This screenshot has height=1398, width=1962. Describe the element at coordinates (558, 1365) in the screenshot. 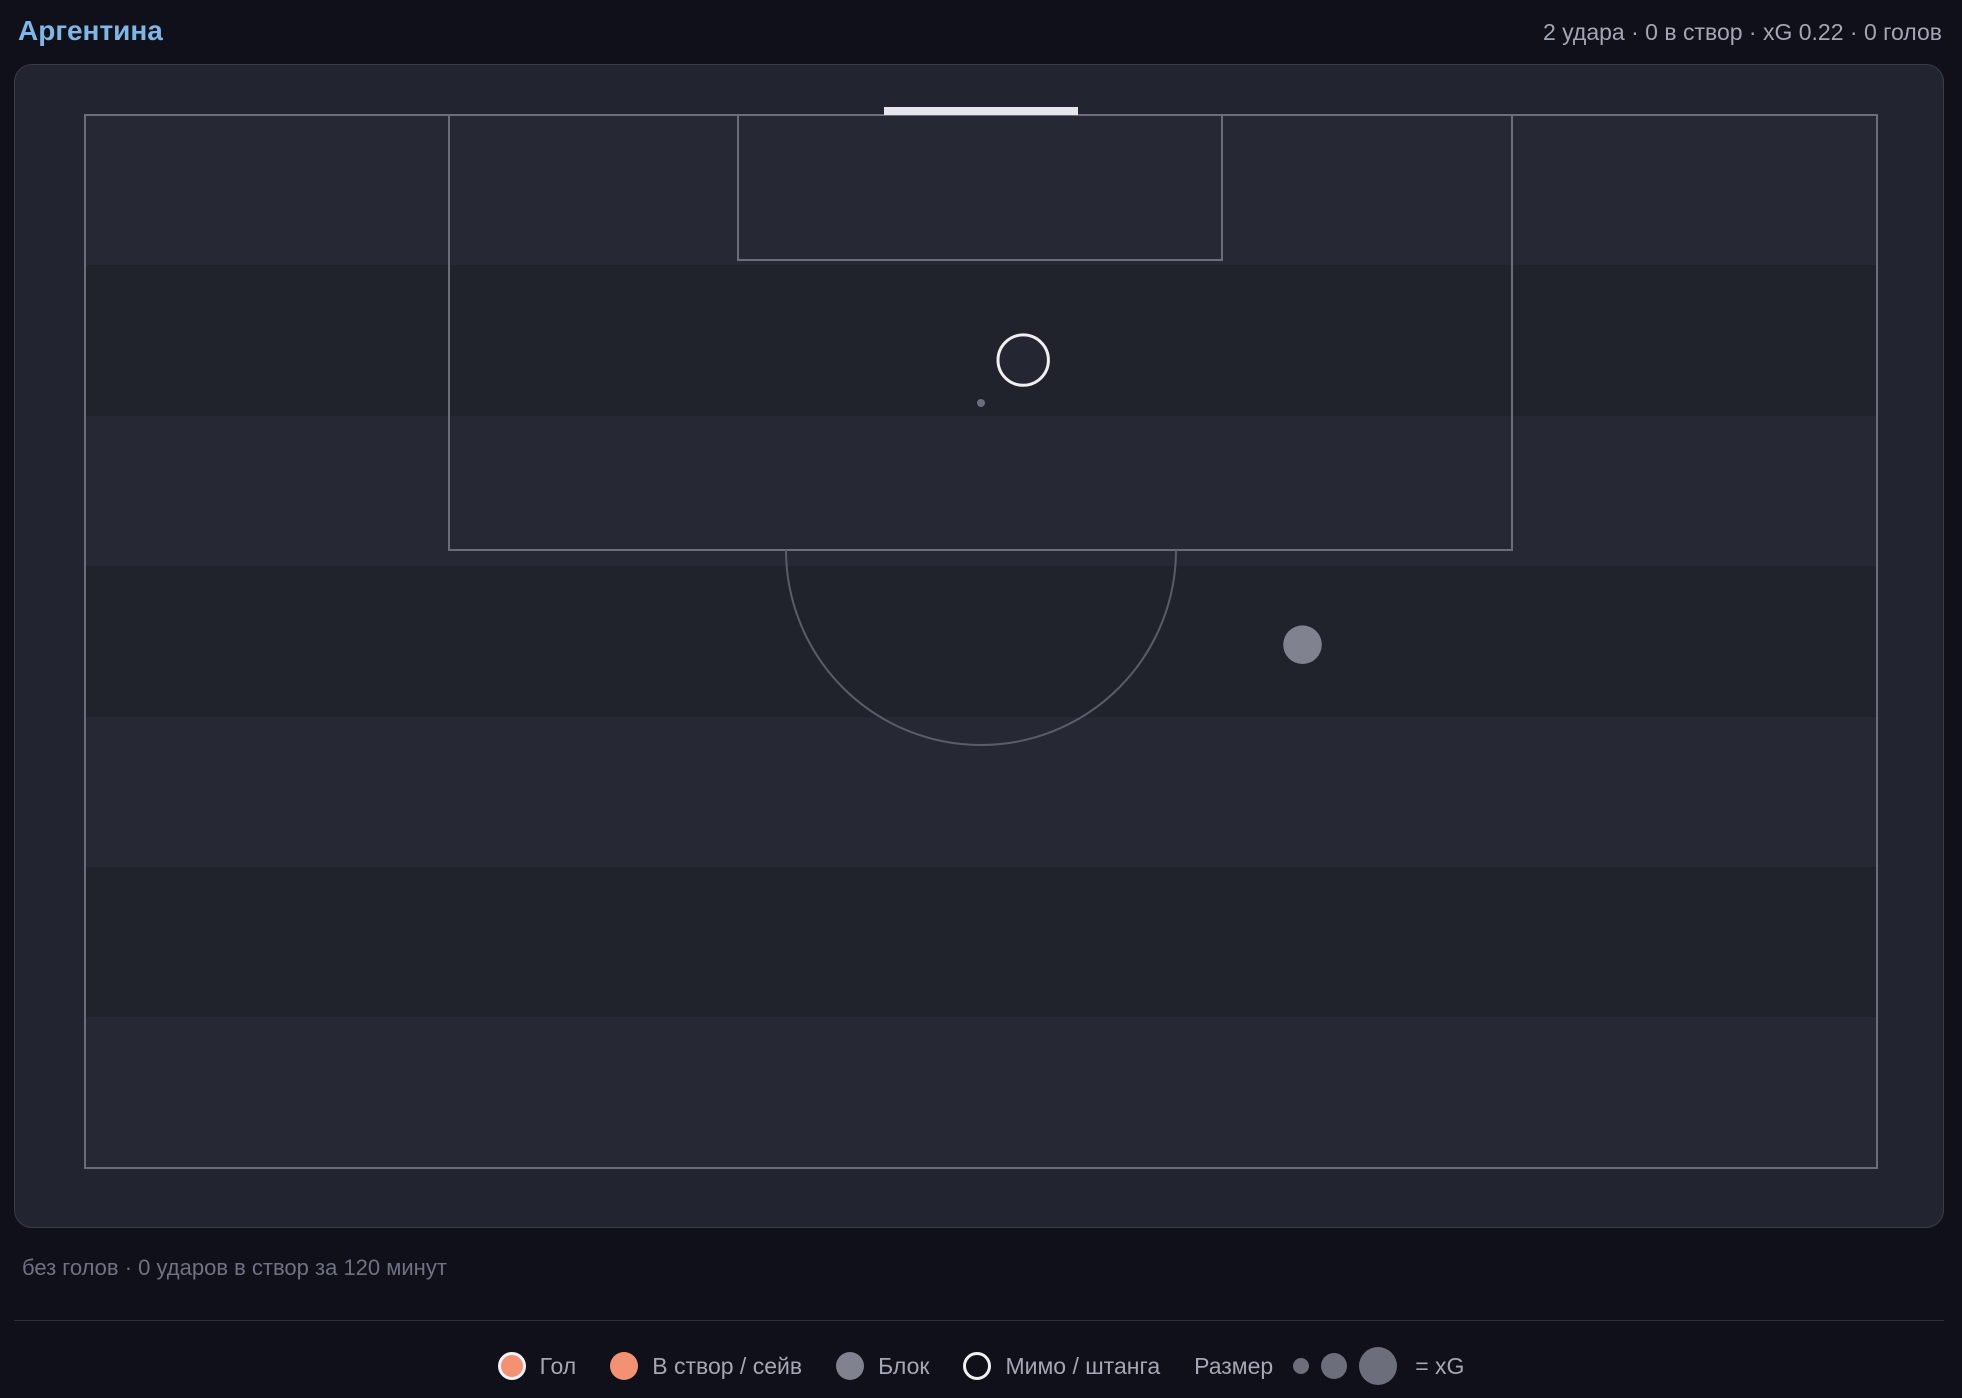

I see `legend-goal-label: Гол` at that location.